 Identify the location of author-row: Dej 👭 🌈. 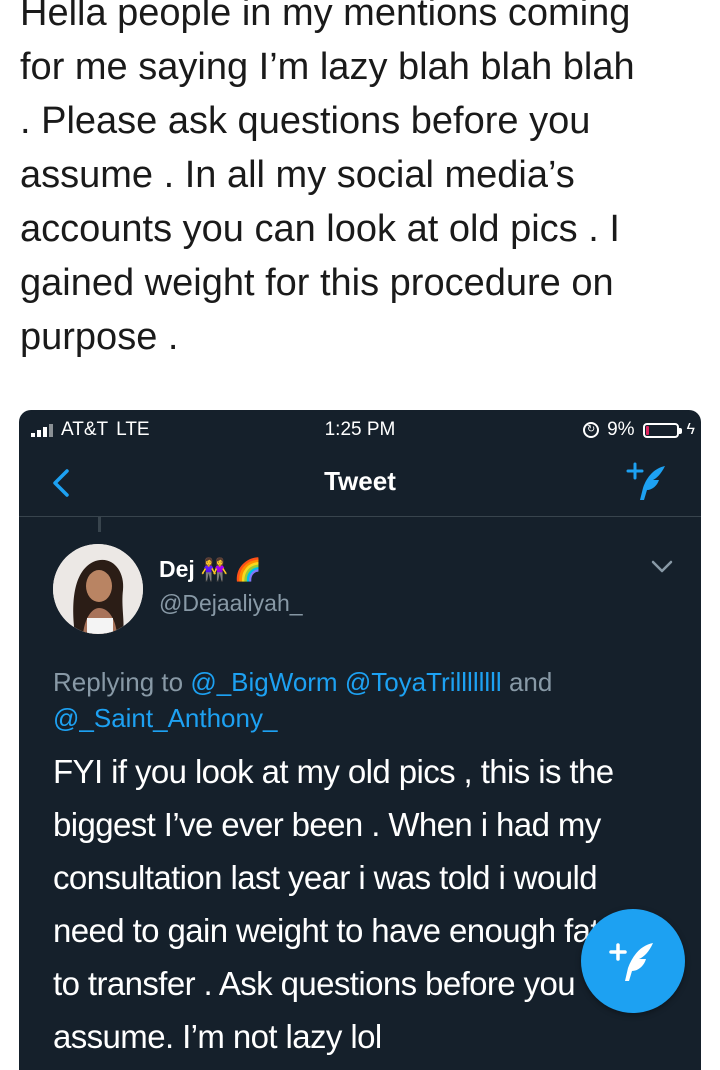
(210, 569).